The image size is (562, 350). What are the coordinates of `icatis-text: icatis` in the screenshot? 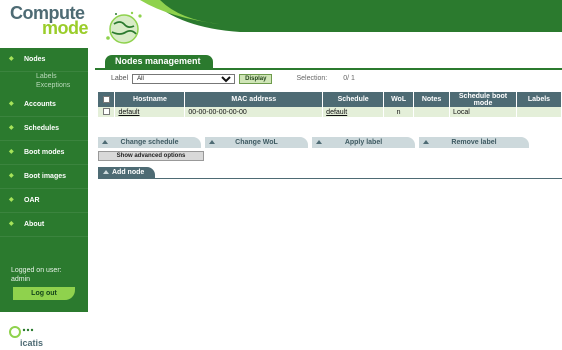 It's located at (32, 343).